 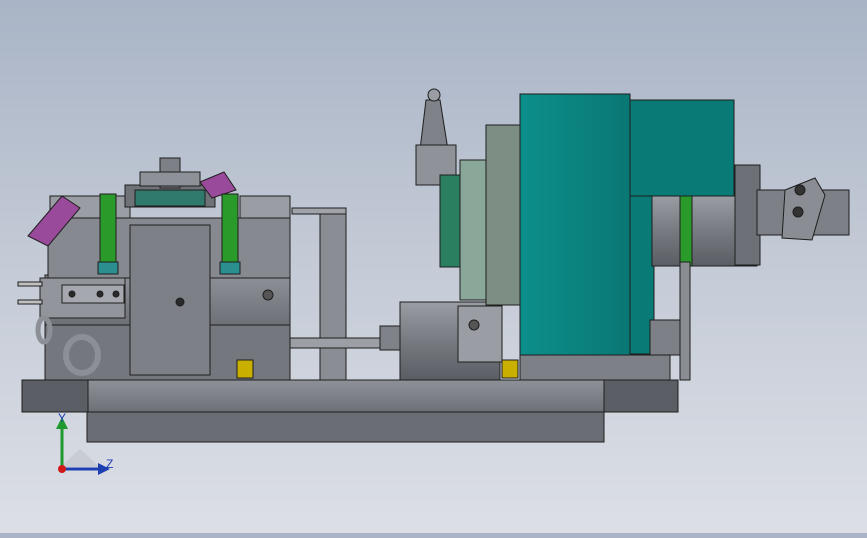 What do you see at coordinates (686, 231) in the screenshot?
I see `right-motor-ring` at bounding box center [686, 231].